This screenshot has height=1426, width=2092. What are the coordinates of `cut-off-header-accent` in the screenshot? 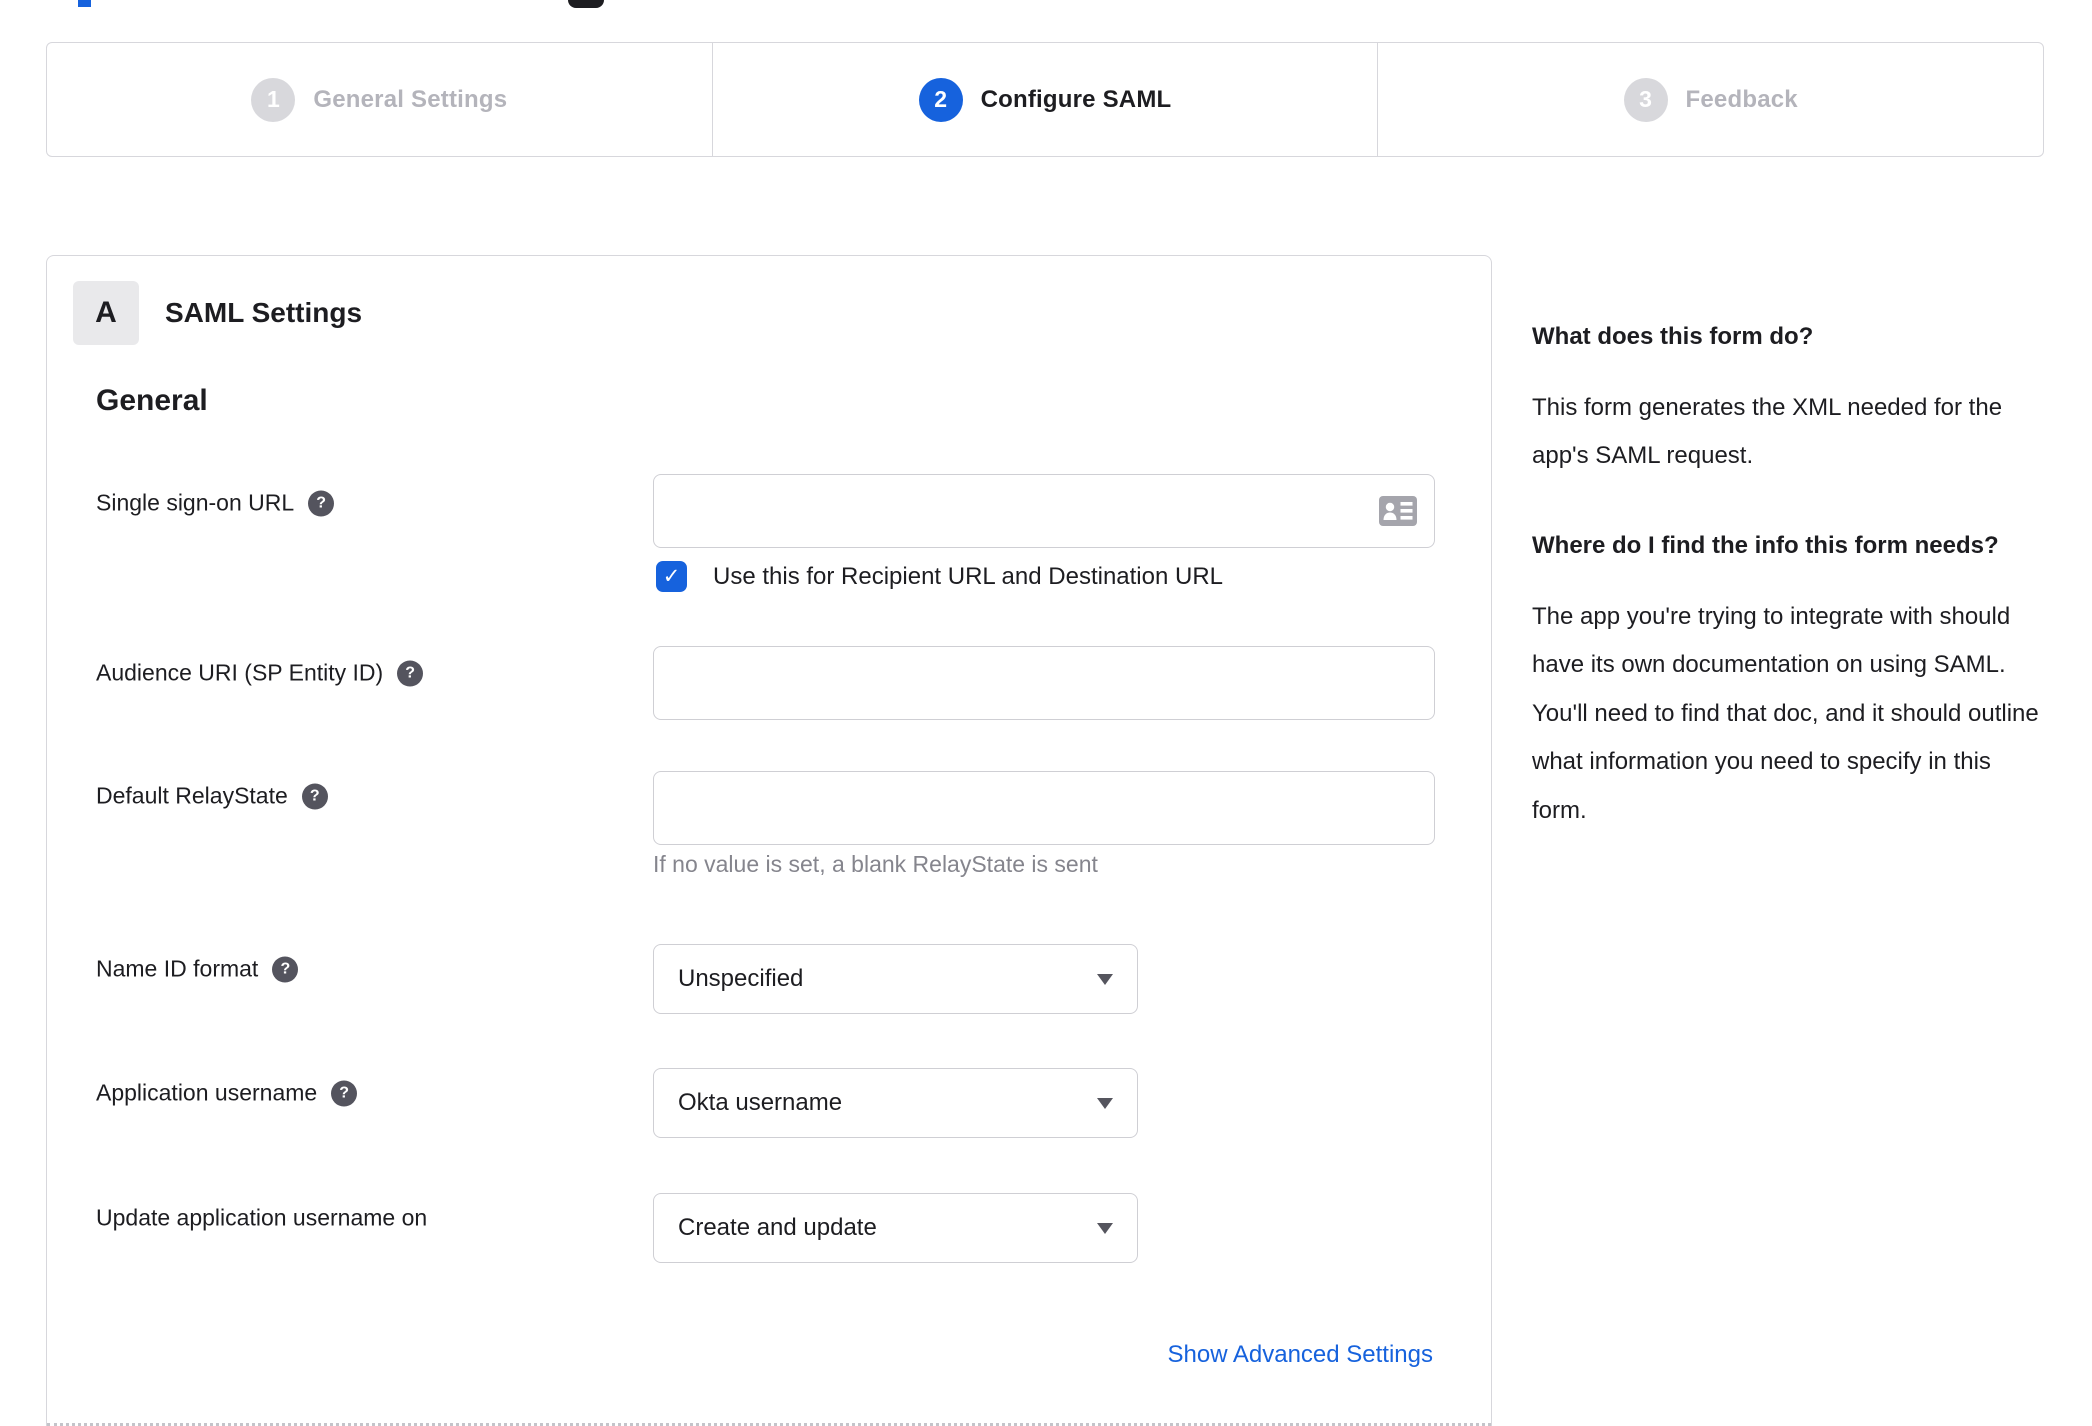 It's located at (84, 3).